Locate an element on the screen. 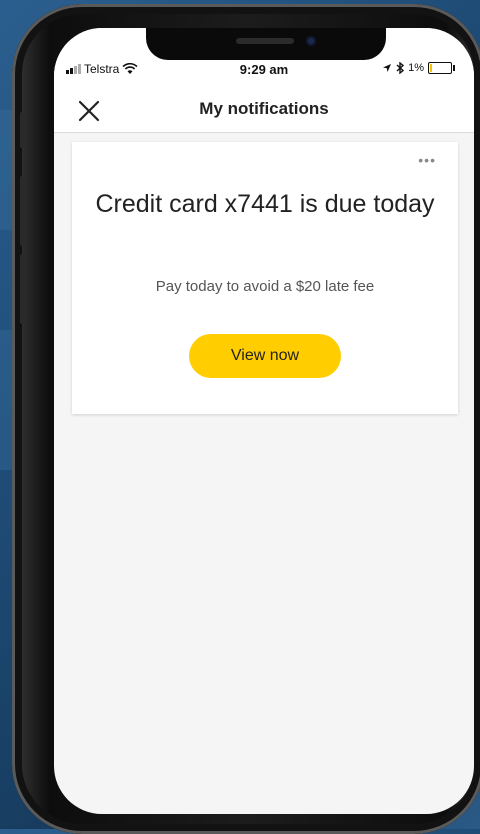  status-right: 1% is located at coordinates (418, 68).